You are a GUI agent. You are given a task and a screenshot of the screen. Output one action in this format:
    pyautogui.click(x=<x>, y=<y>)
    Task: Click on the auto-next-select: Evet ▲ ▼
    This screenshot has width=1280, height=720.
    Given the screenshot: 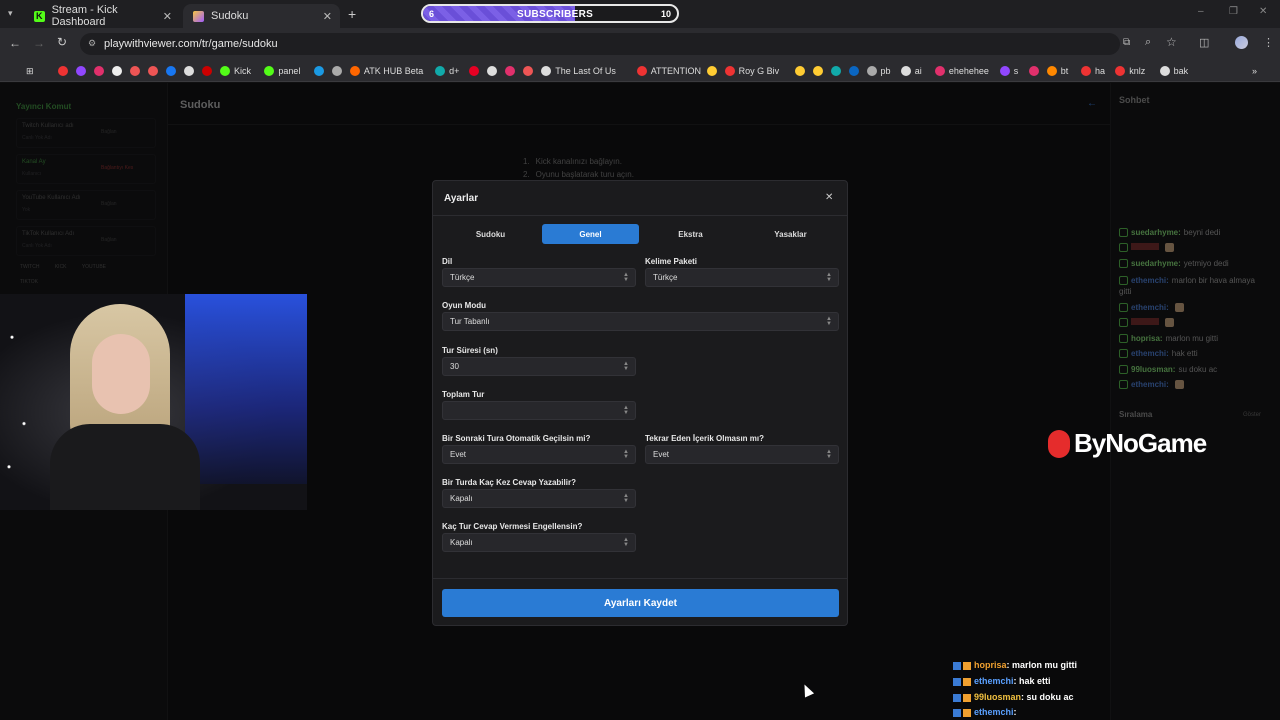 What is the action you would take?
    pyautogui.click(x=539, y=454)
    